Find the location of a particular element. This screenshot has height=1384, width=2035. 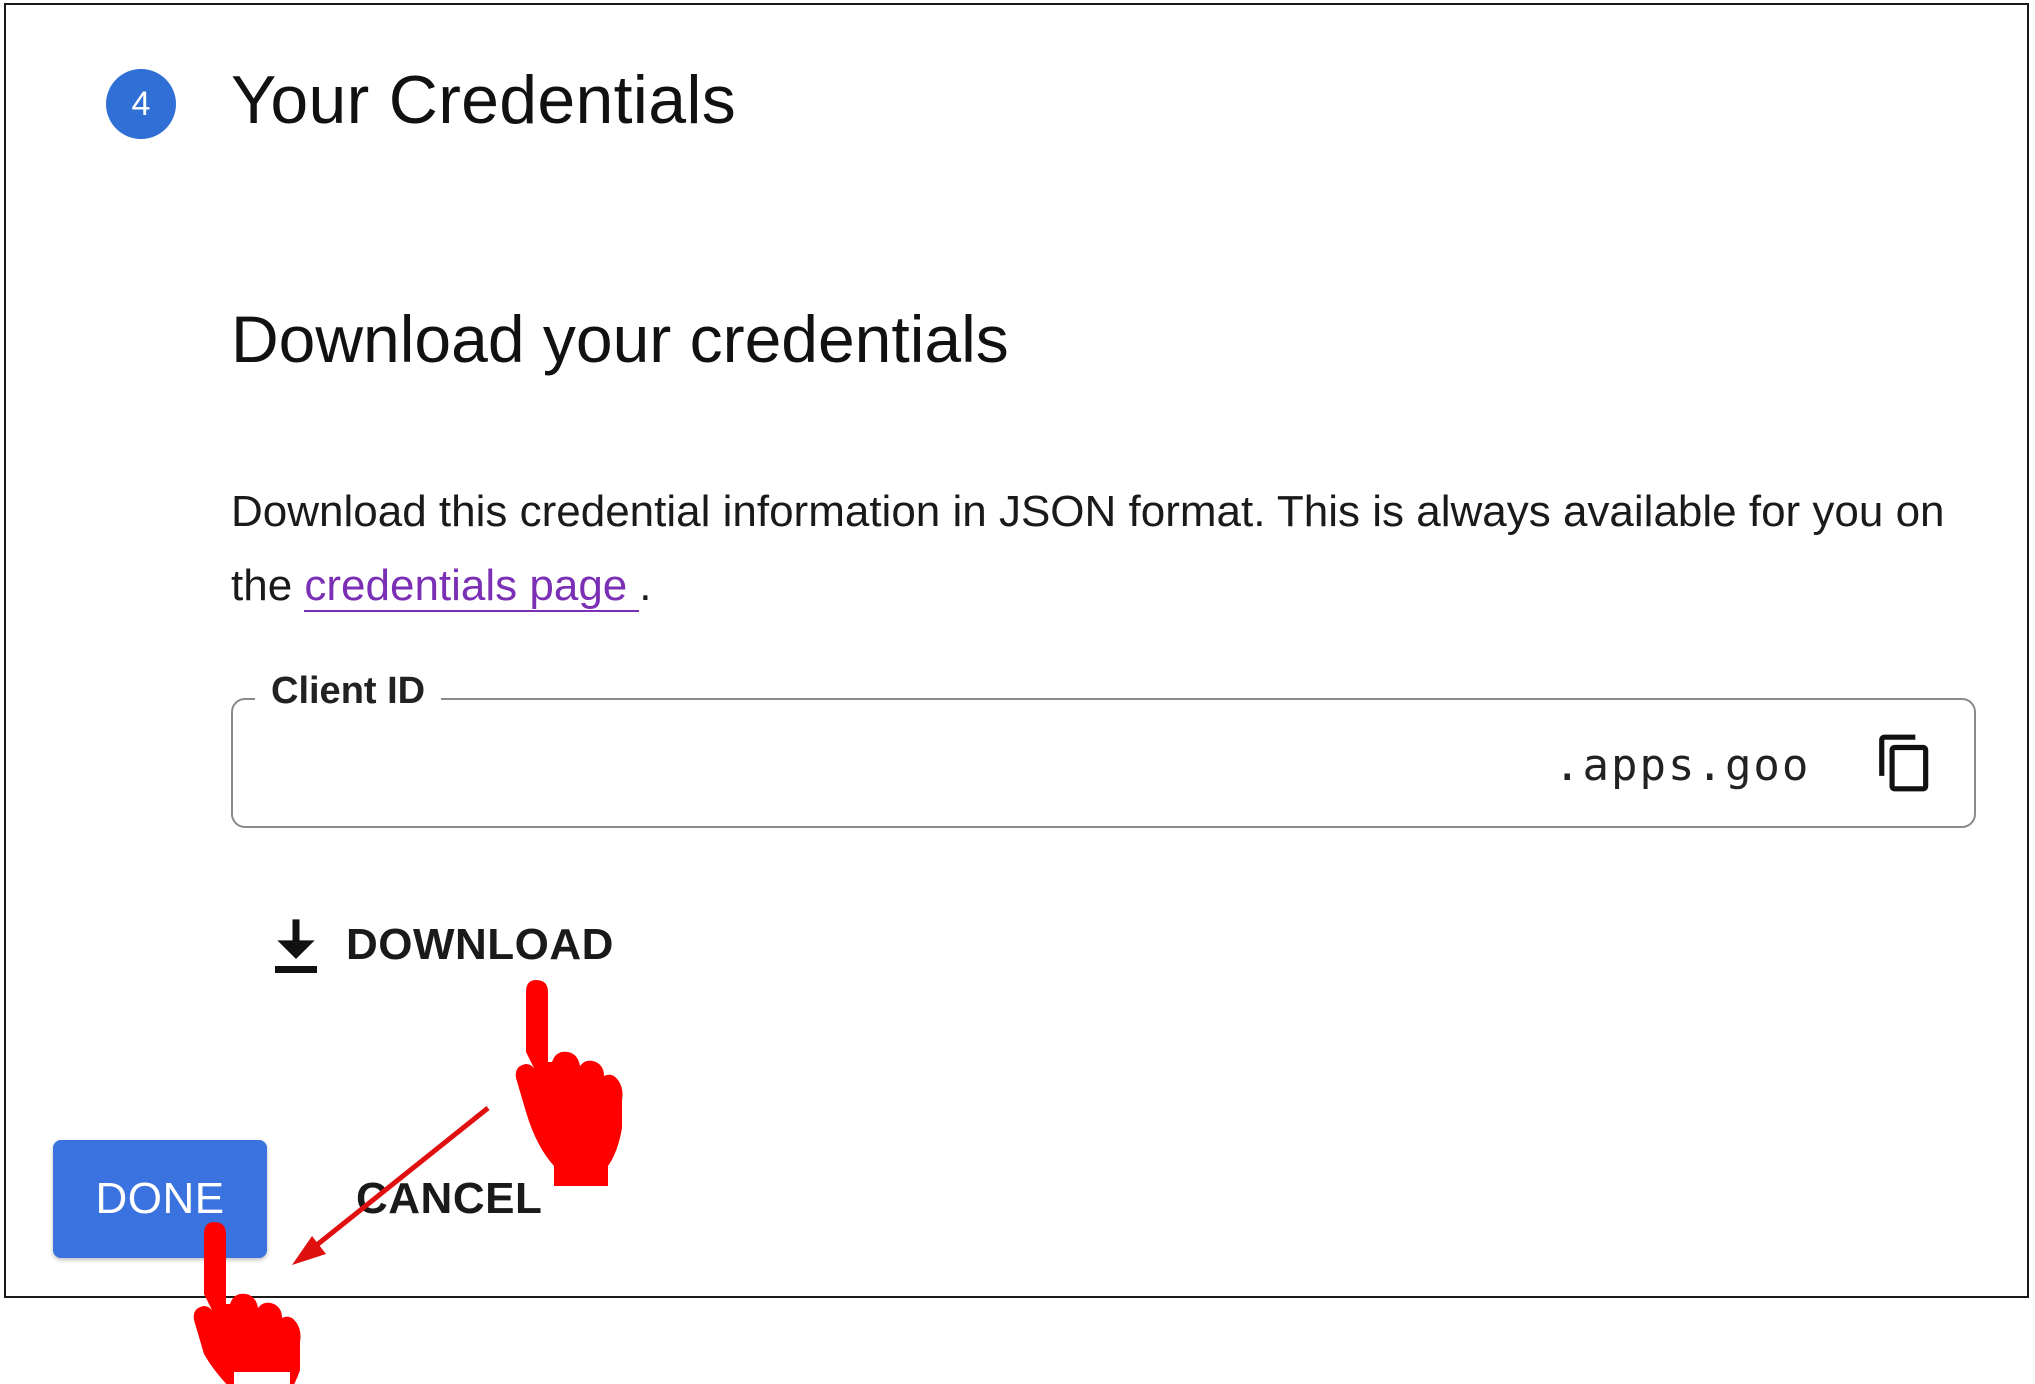

cancel-button: CANCEL is located at coordinates (449, 1199).